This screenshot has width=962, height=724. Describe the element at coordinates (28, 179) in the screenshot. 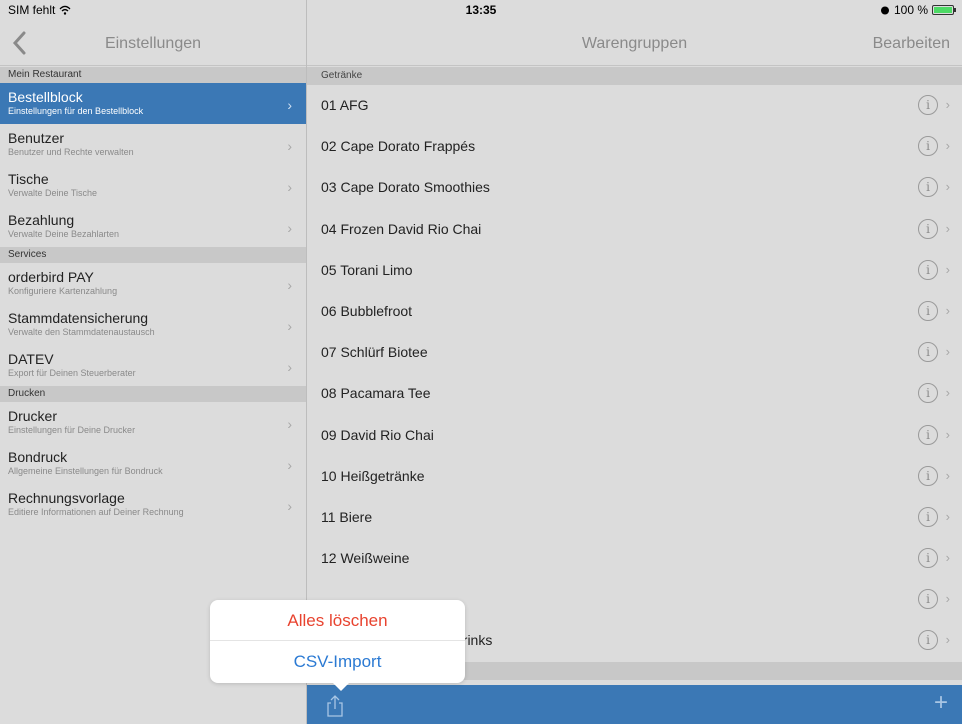

I see `settings-item-title: Tische` at that location.